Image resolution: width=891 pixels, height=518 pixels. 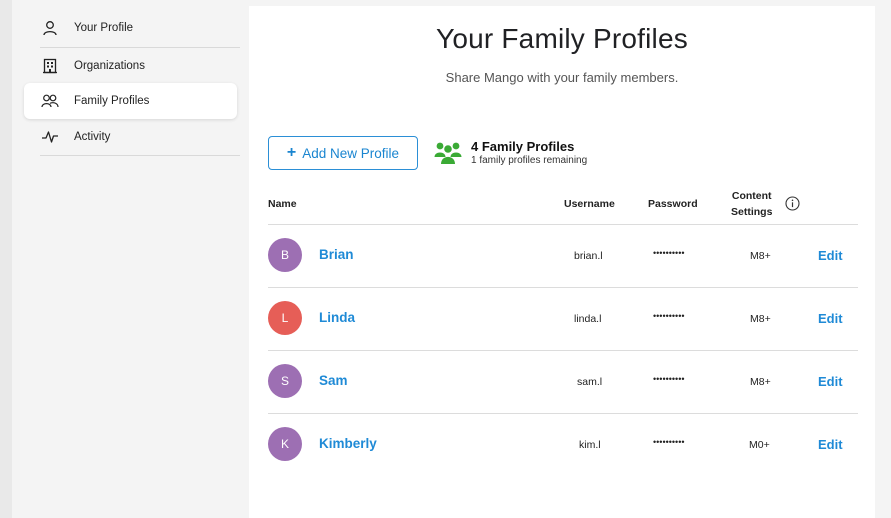 I want to click on avatar: L, so click(x=285, y=318).